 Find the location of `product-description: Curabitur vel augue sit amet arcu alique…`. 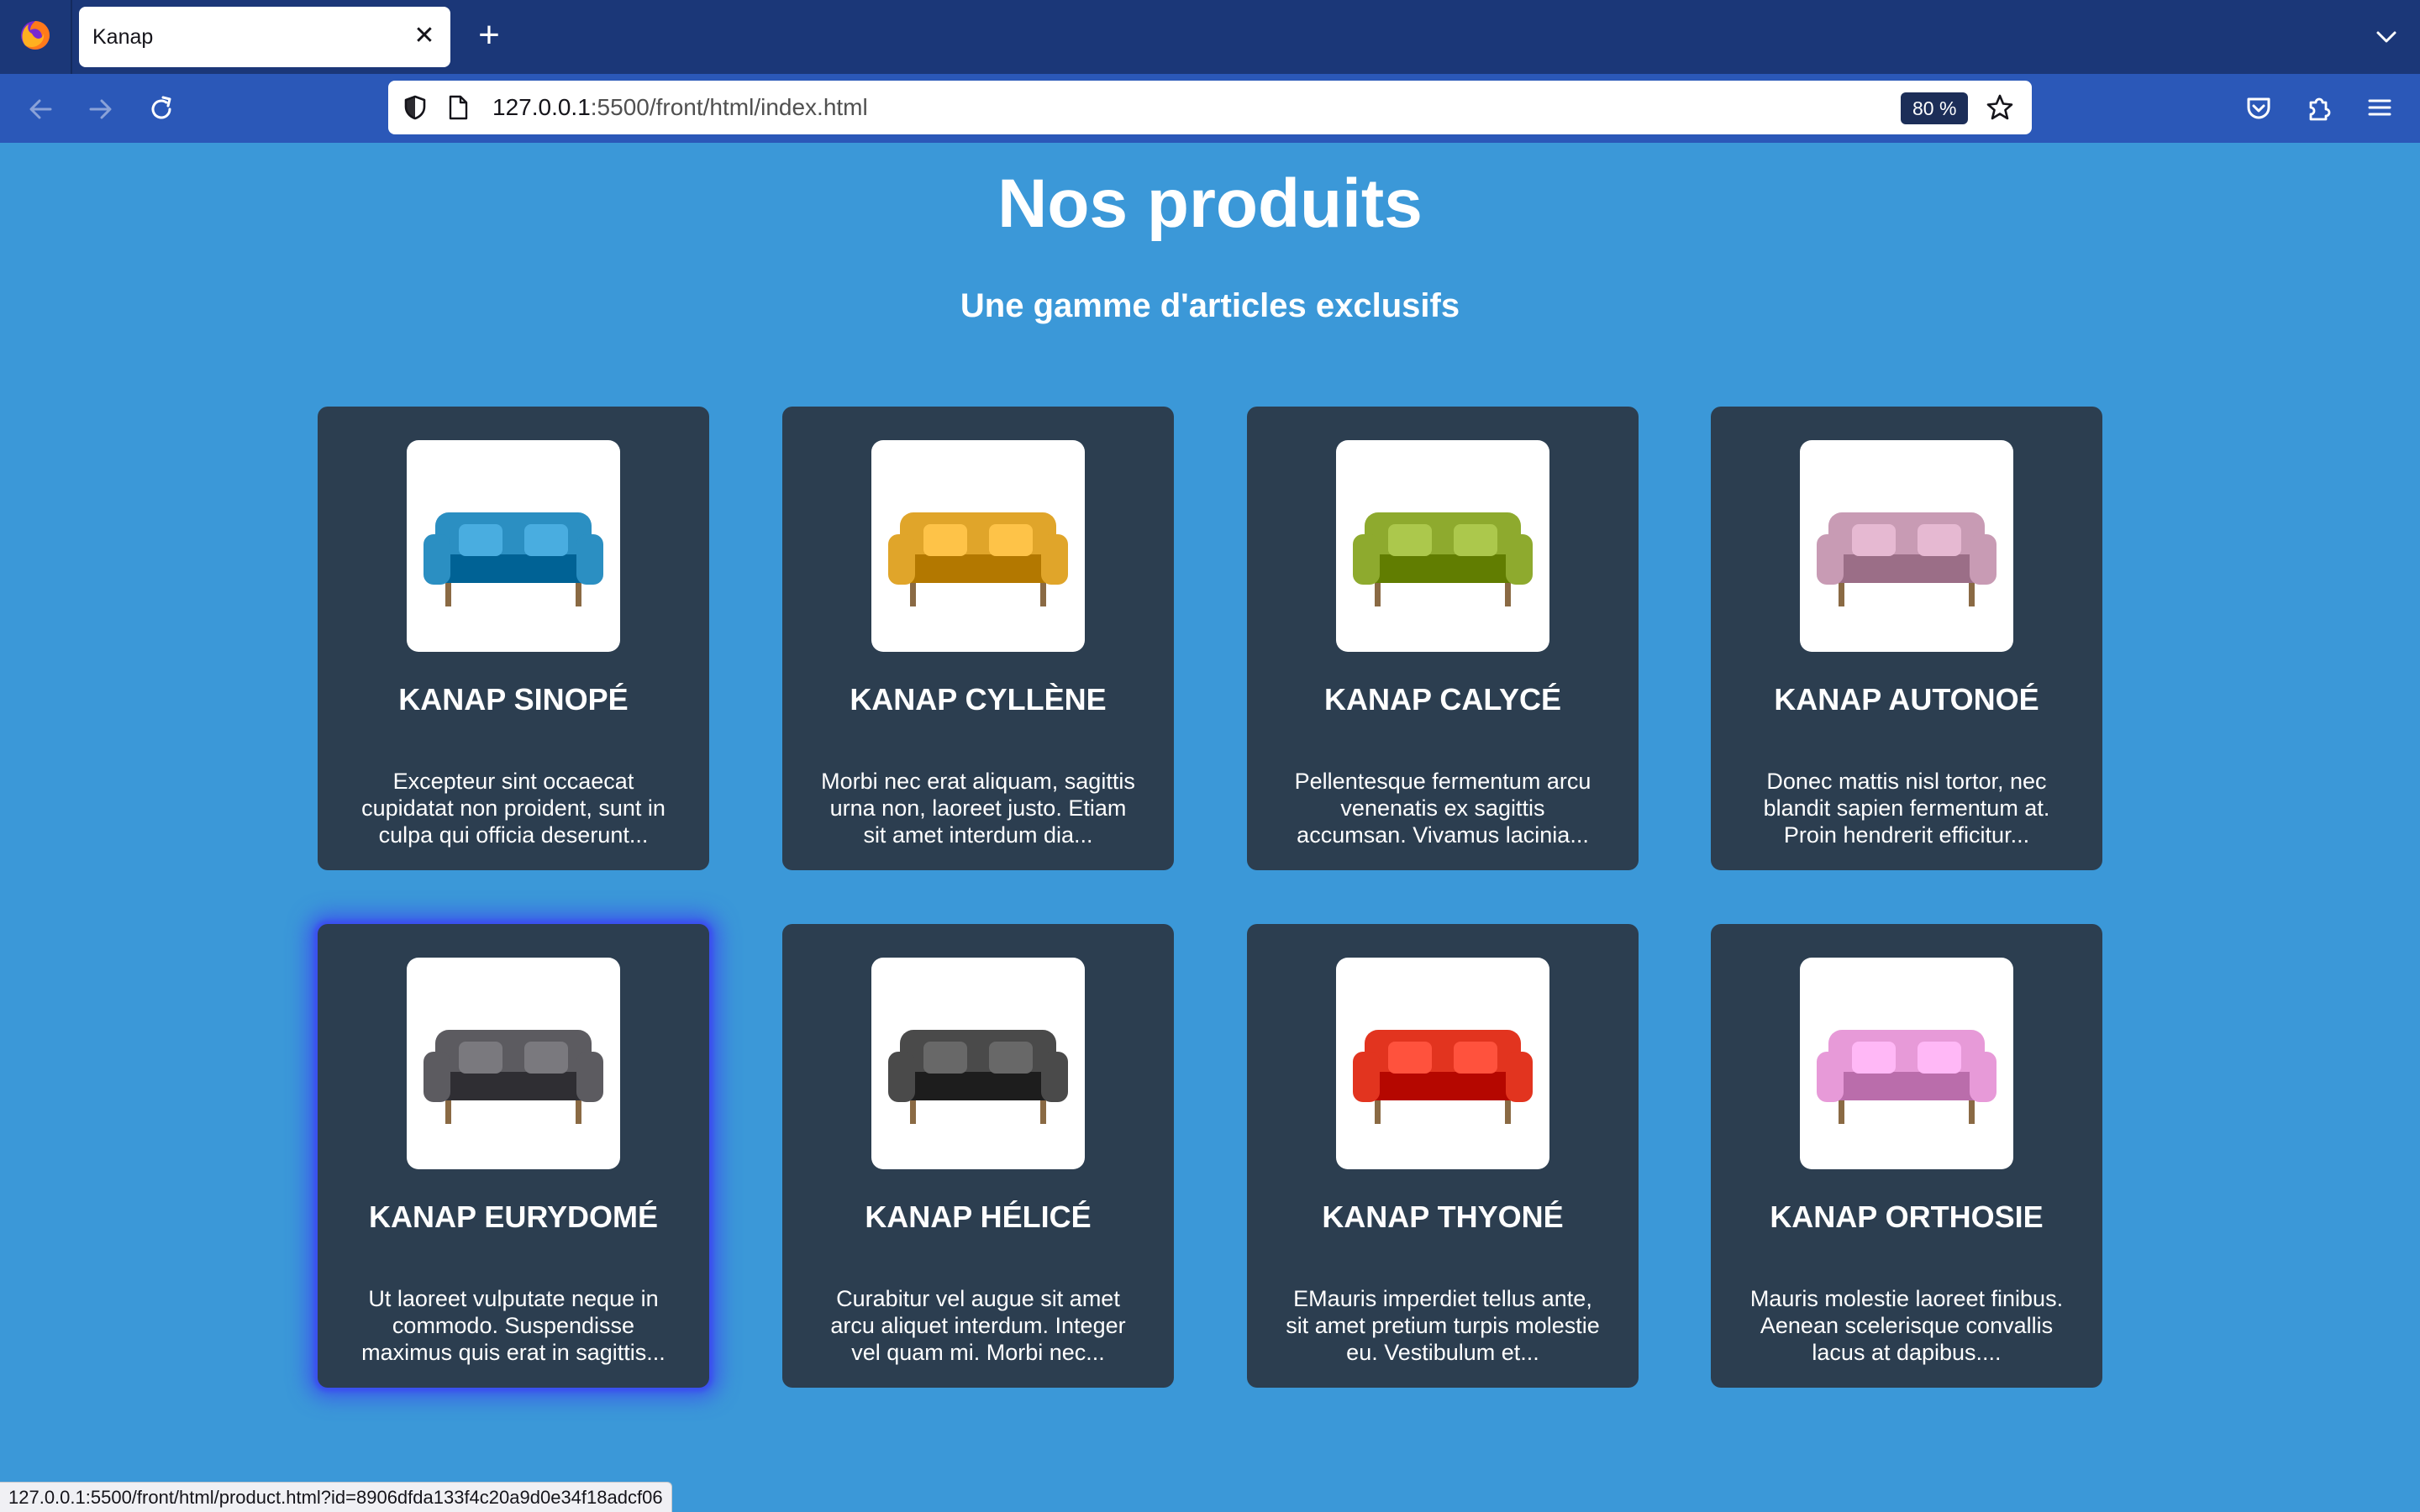

product-description: Curabitur vel augue sit amet arcu alique… is located at coordinates (978, 1325).